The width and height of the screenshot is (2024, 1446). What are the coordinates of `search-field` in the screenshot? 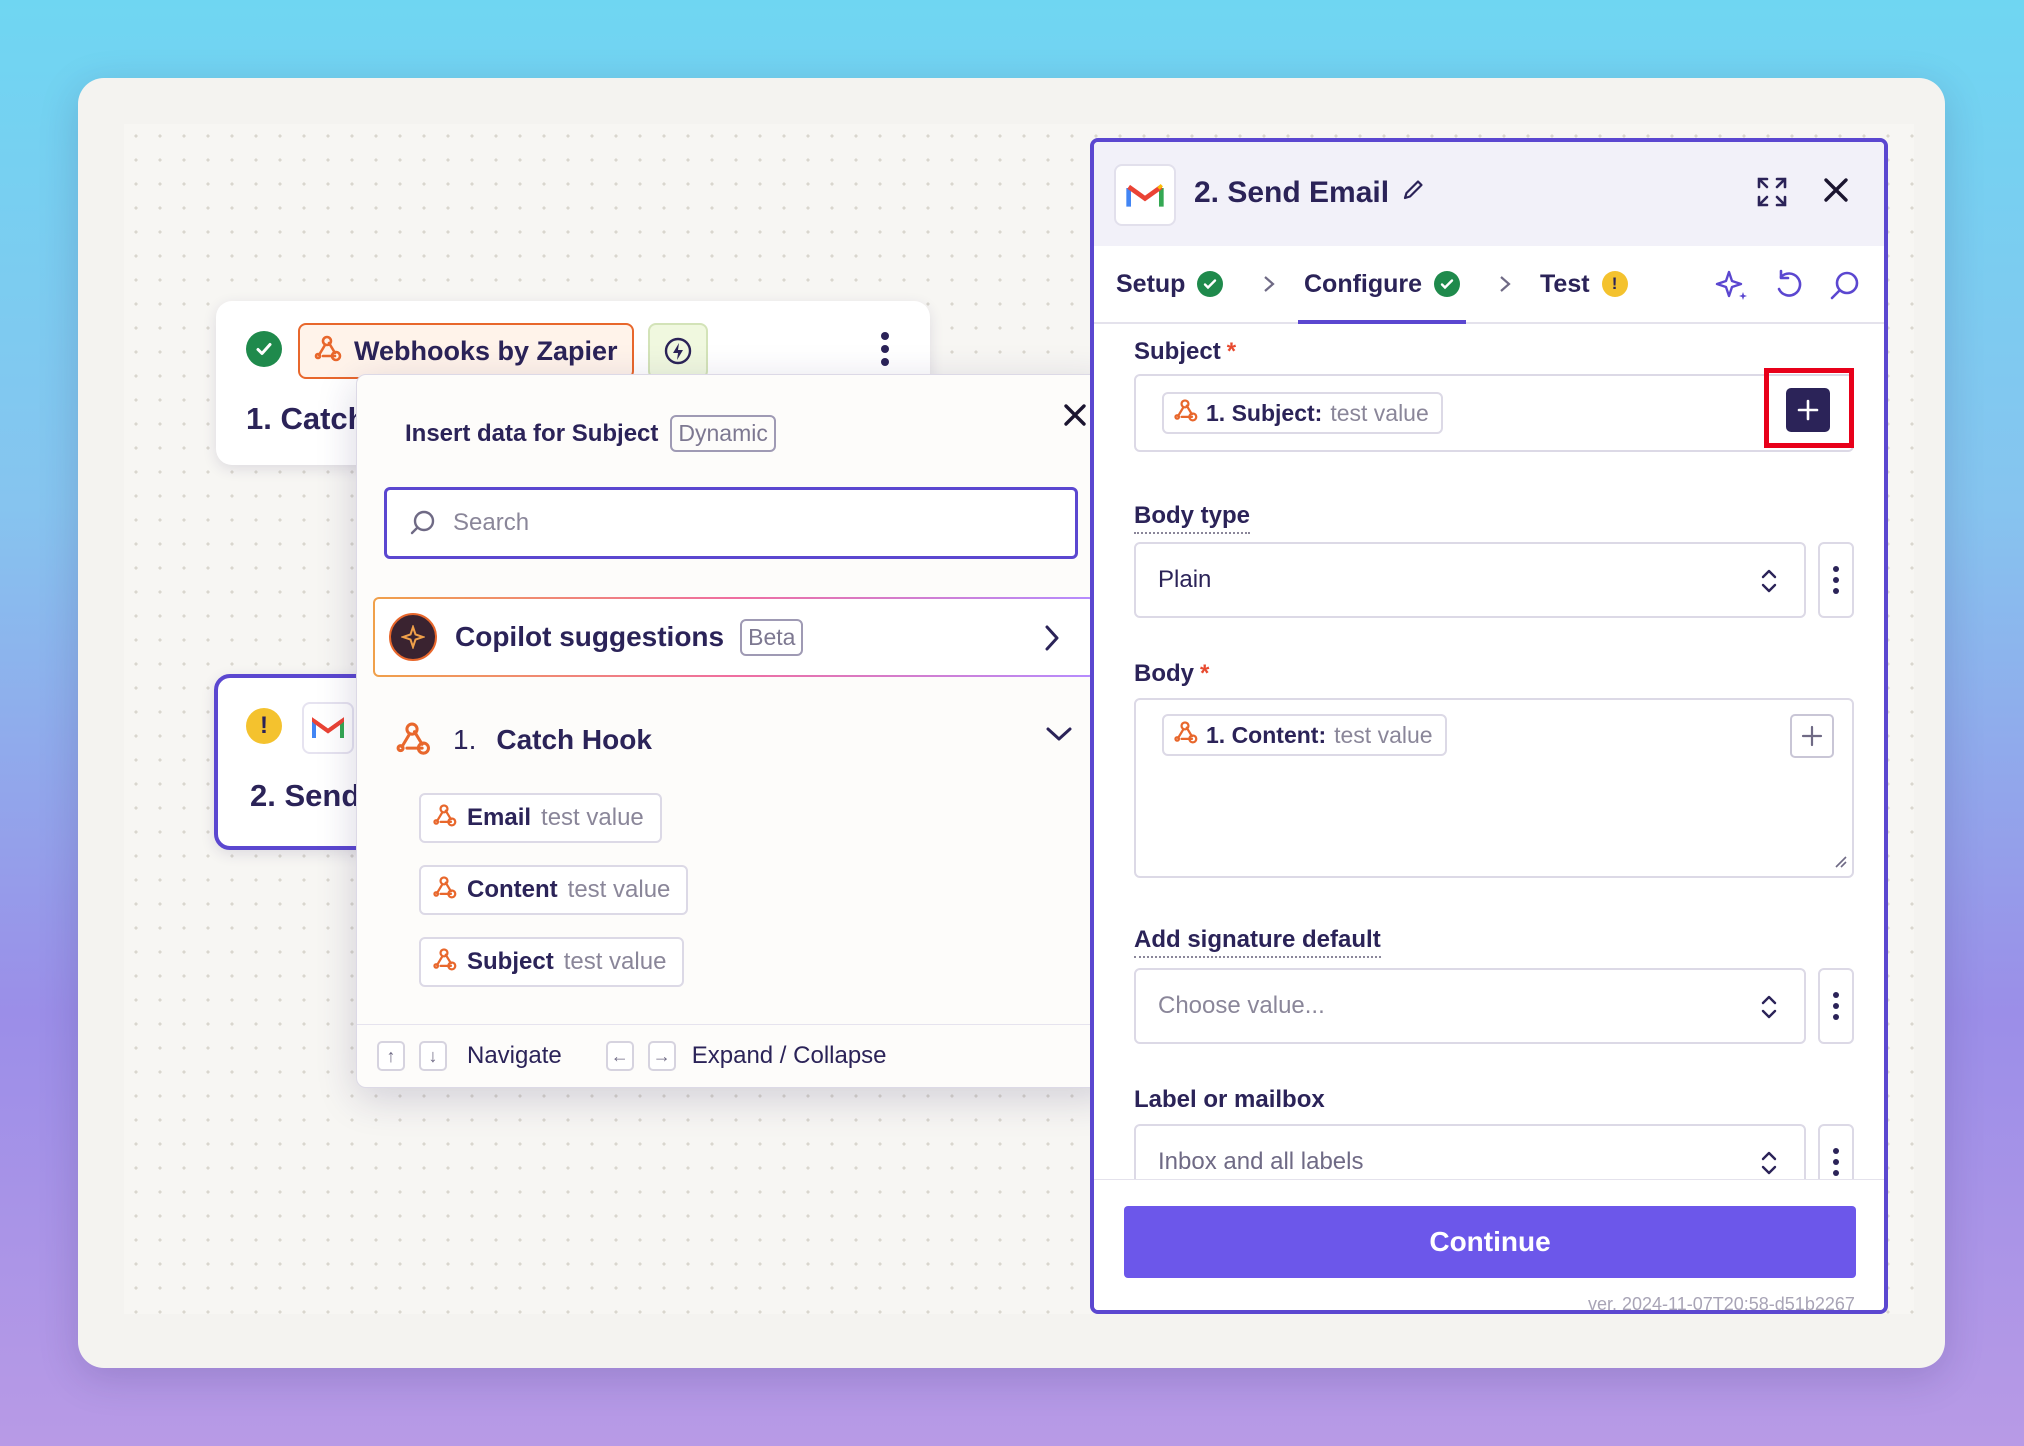 It's located at (731, 523).